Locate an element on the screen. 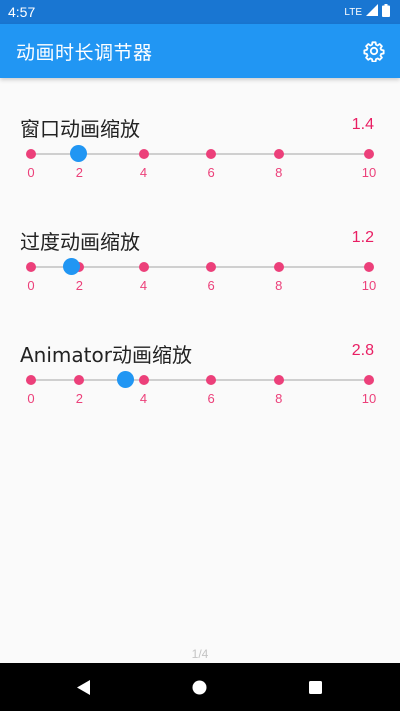 This screenshot has width=400, height=711. section-label: Animator动画缩放 is located at coordinates (106, 355).